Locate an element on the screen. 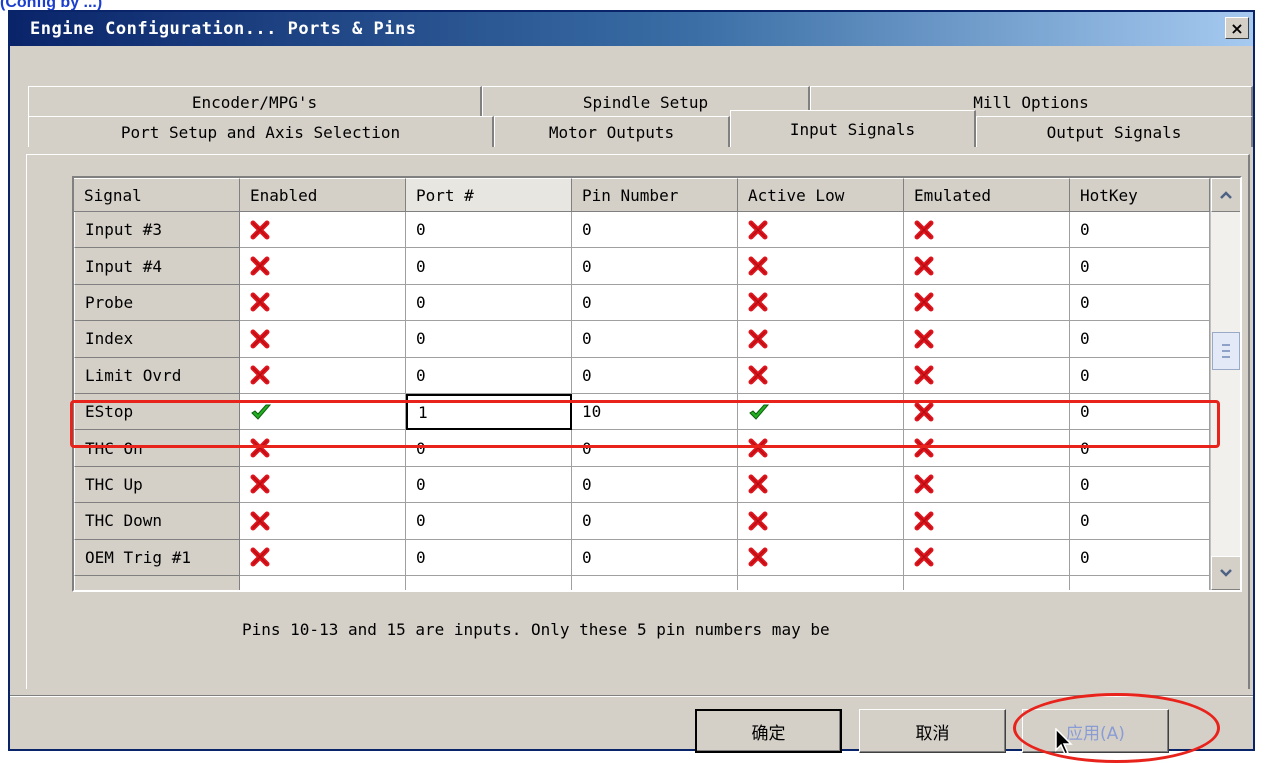 This screenshot has width=1265, height=763. column-header: Signal is located at coordinates (157, 195).